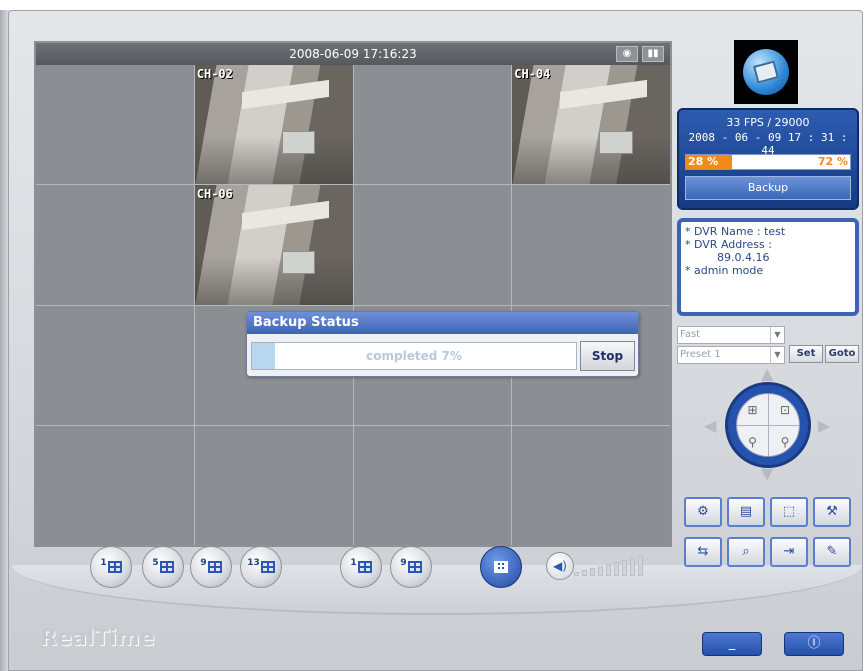 The image size is (867, 671). Describe the element at coordinates (832, 552) in the screenshot. I see `config-icon: ✎` at that location.